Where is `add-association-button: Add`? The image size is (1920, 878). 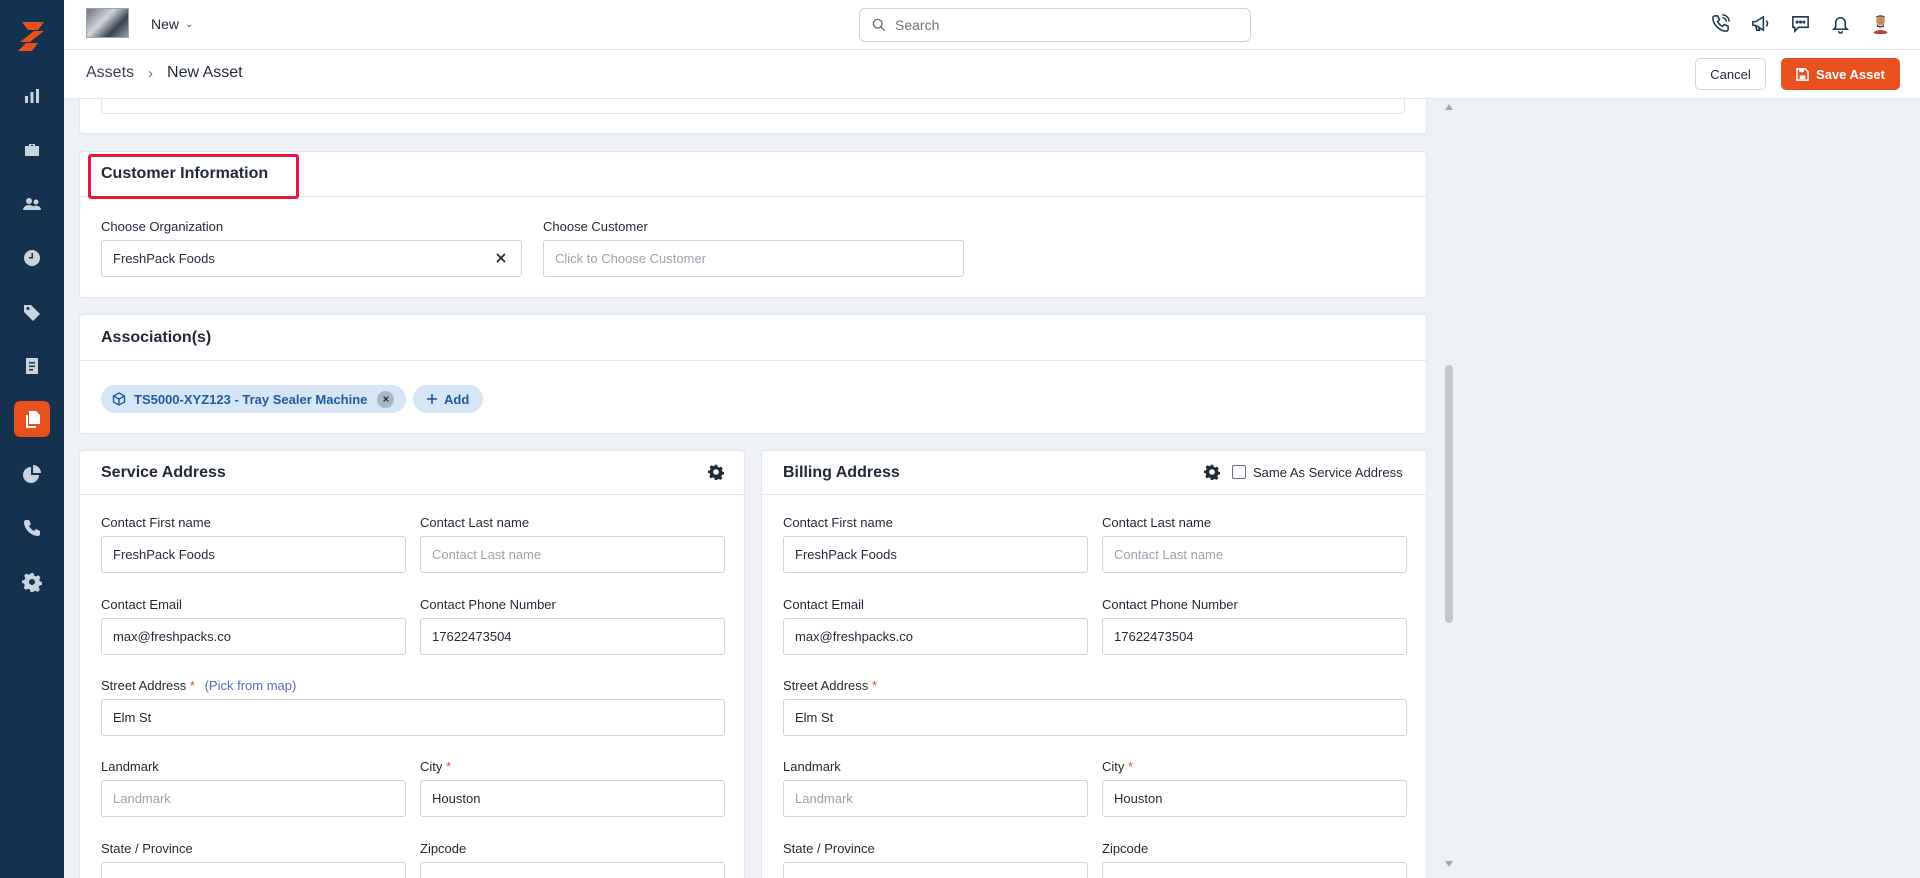 add-association-button: Add is located at coordinates (448, 399).